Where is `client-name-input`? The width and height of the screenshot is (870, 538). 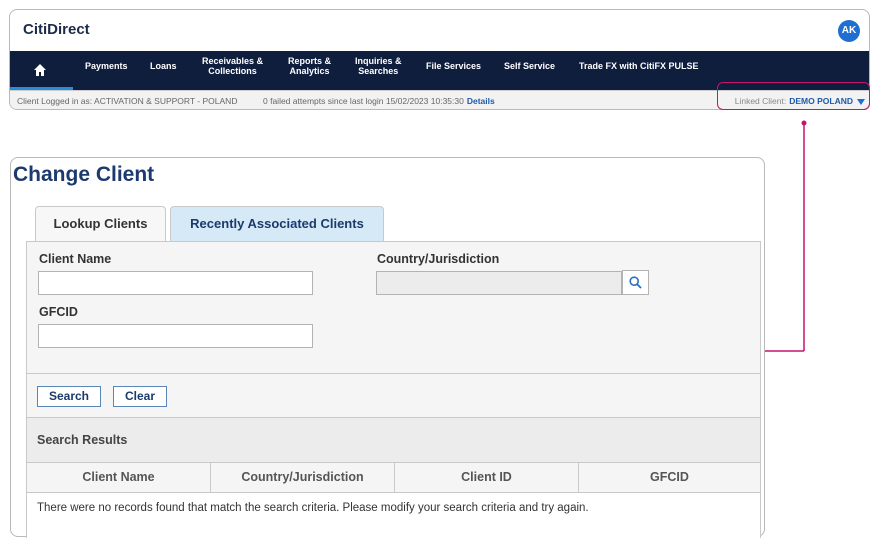
client-name-input is located at coordinates (175, 283).